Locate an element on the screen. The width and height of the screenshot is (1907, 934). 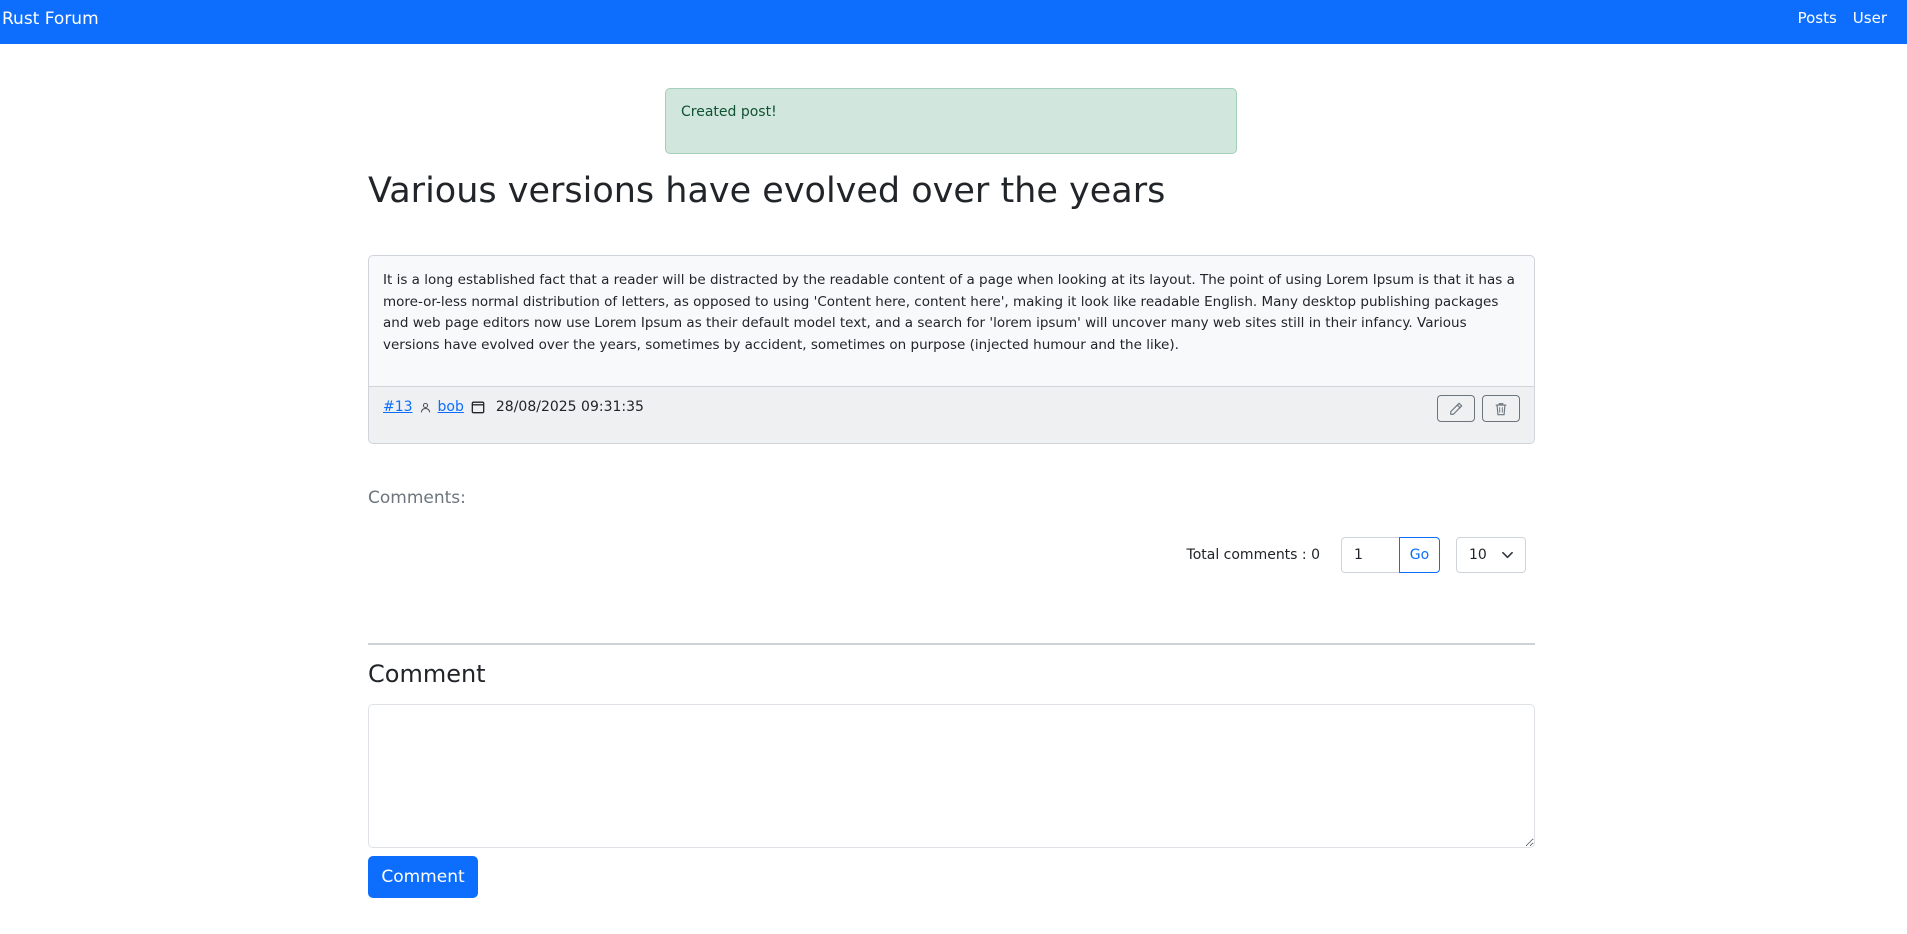
comment-heading: Comment is located at coordinates (427, 674).